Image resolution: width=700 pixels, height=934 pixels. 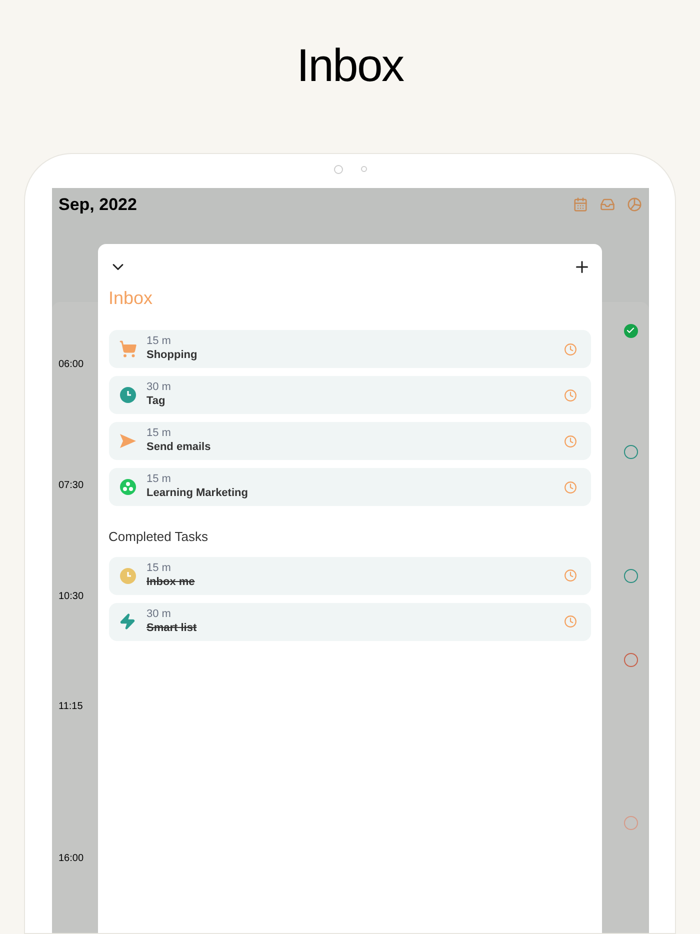 What do you see at coordinates (158, 537) in the screenshot?
I see `section-heading: Completed Tasks` at bounding box center [158, 537].